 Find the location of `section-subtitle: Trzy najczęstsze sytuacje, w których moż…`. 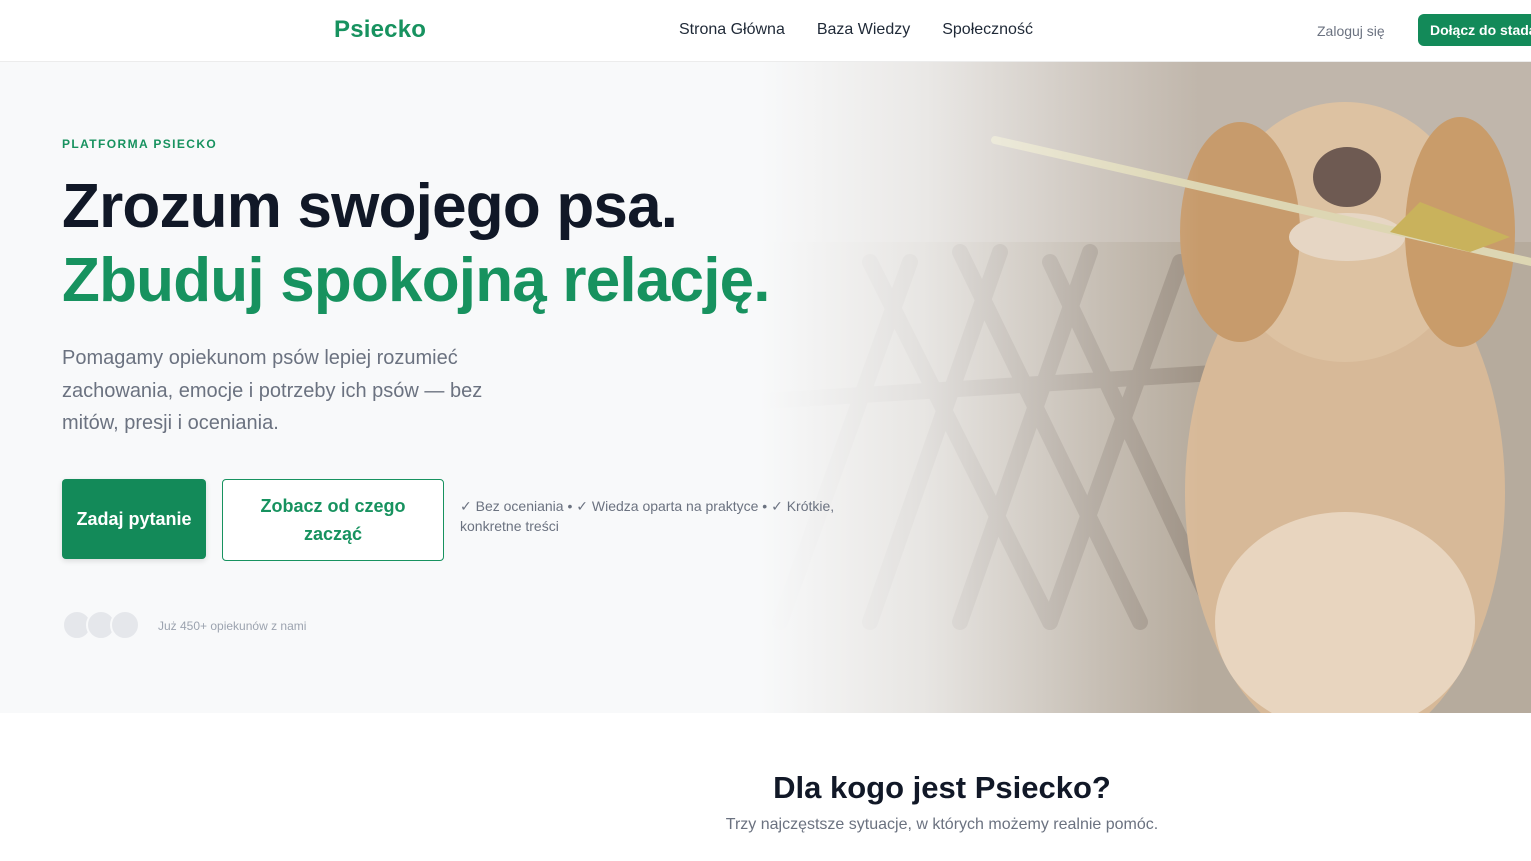

section-subtitle: Trzy najczęstsze sytuacje, w których moż… is located at coordinates (942, 824).